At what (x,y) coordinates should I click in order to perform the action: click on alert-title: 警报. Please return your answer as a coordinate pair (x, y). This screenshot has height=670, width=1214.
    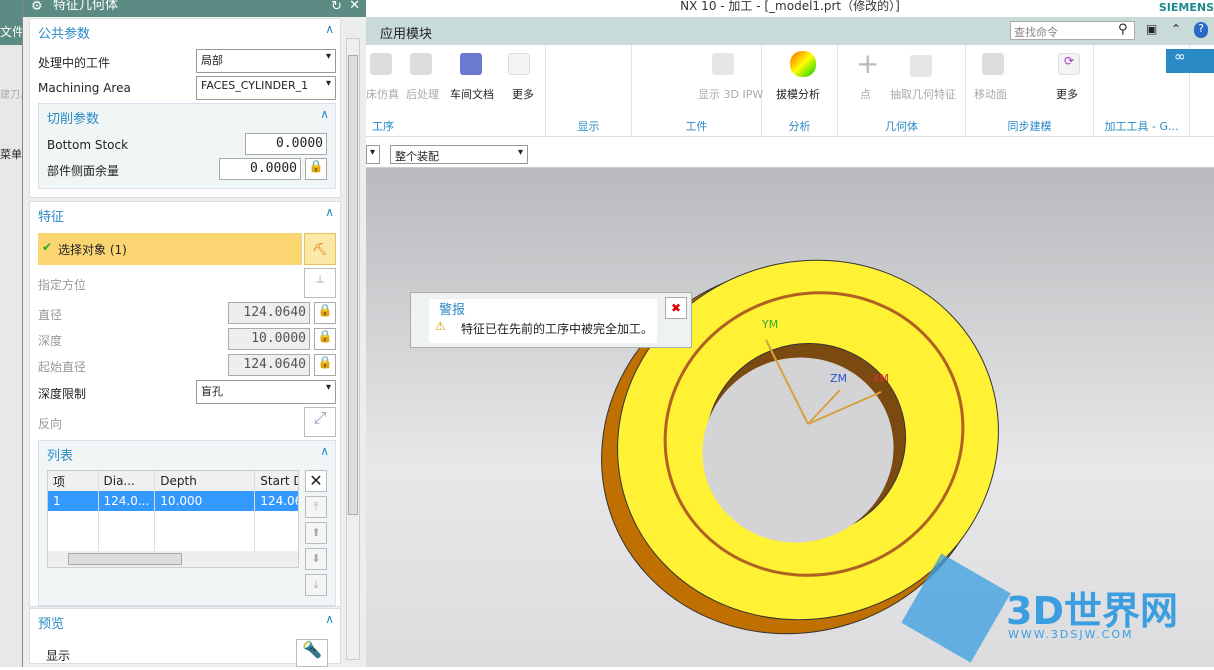
    Looking at the image, I should click on (452, 310).